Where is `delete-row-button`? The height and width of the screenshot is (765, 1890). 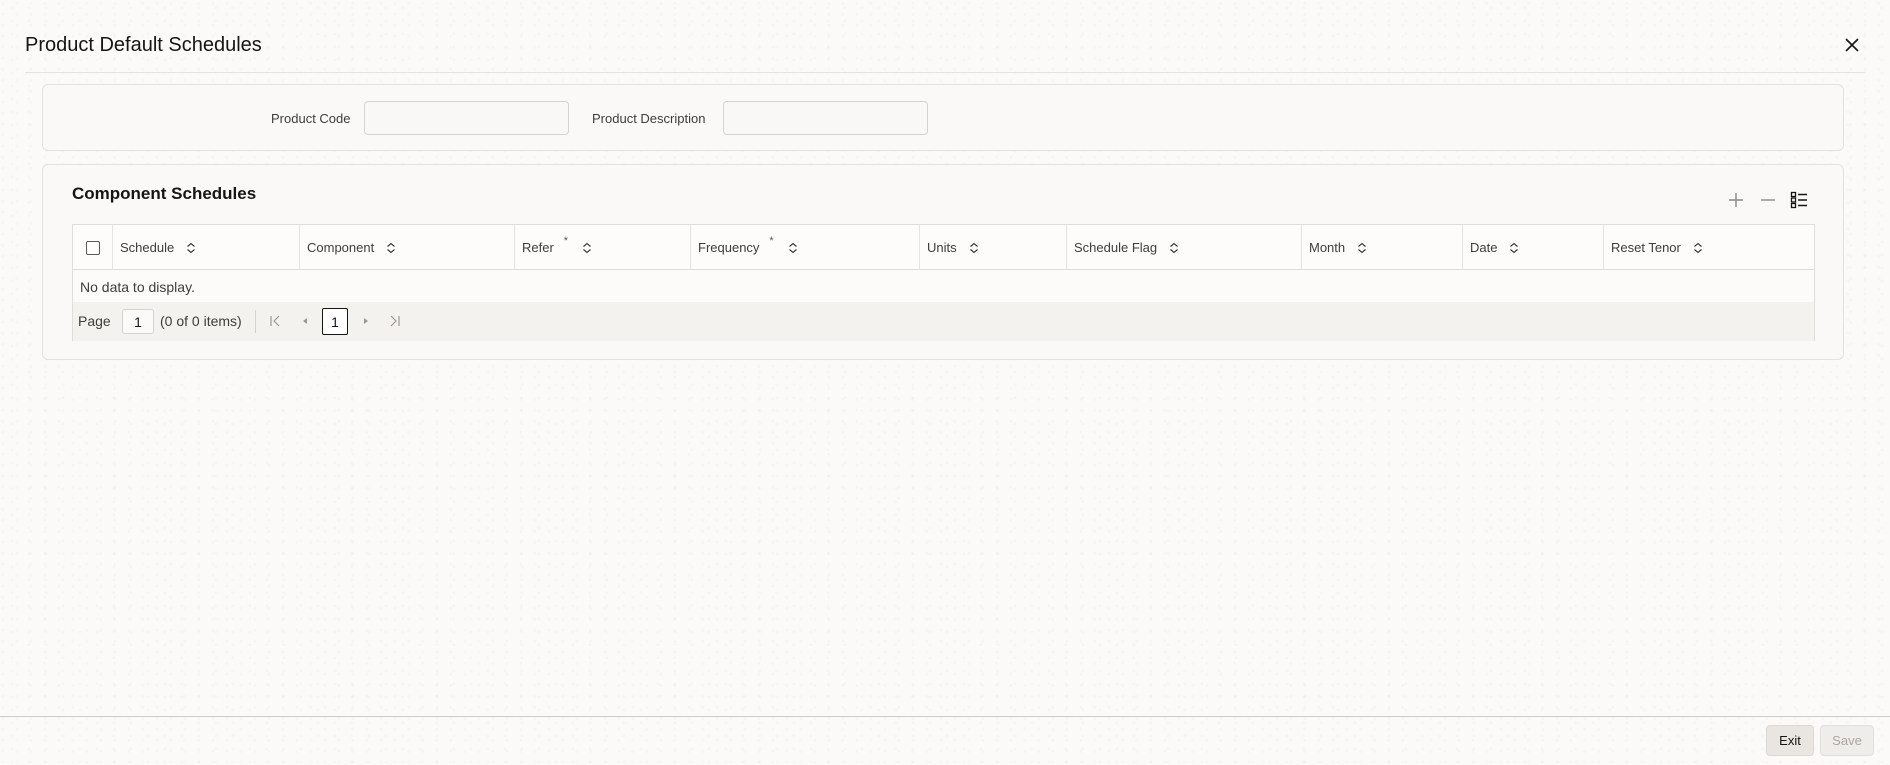 delete-row-button is located at coordinates (1768, 200).